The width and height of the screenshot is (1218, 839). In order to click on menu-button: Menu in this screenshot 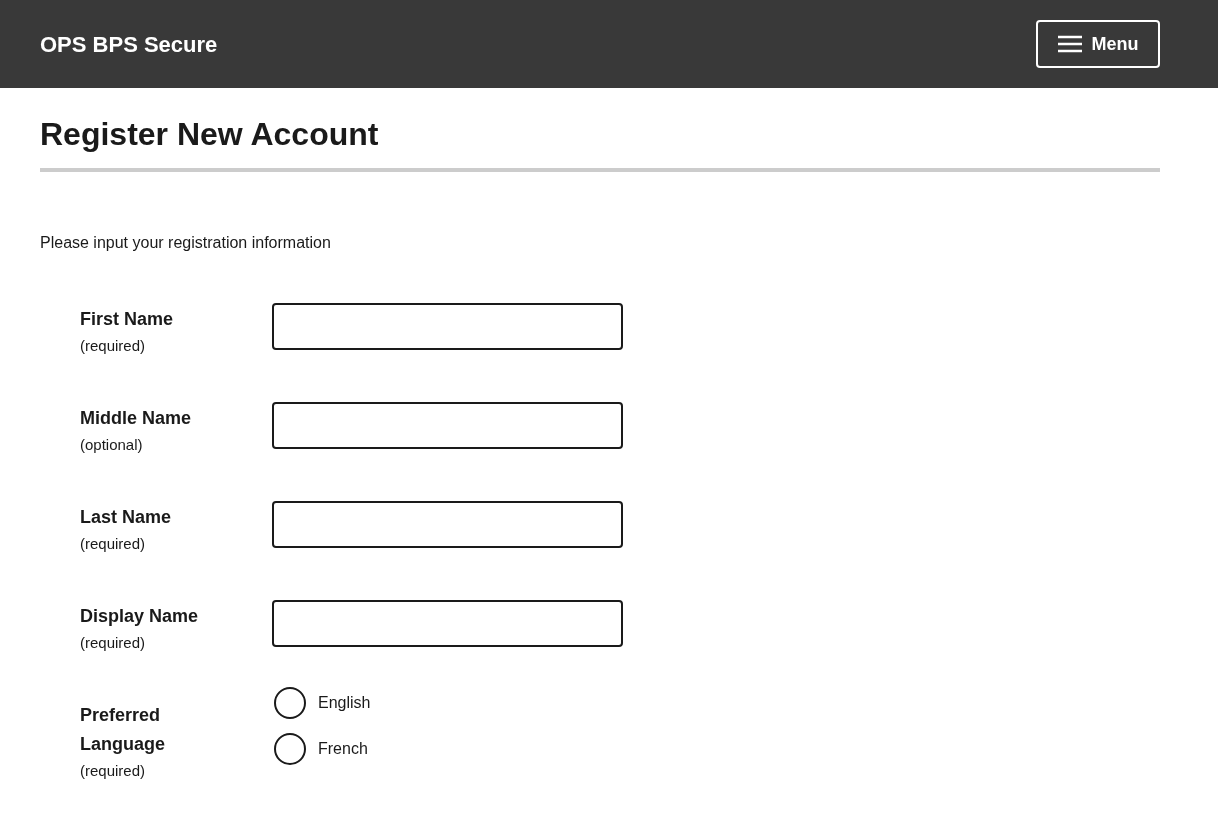, I will do `click(1098, 44)`.